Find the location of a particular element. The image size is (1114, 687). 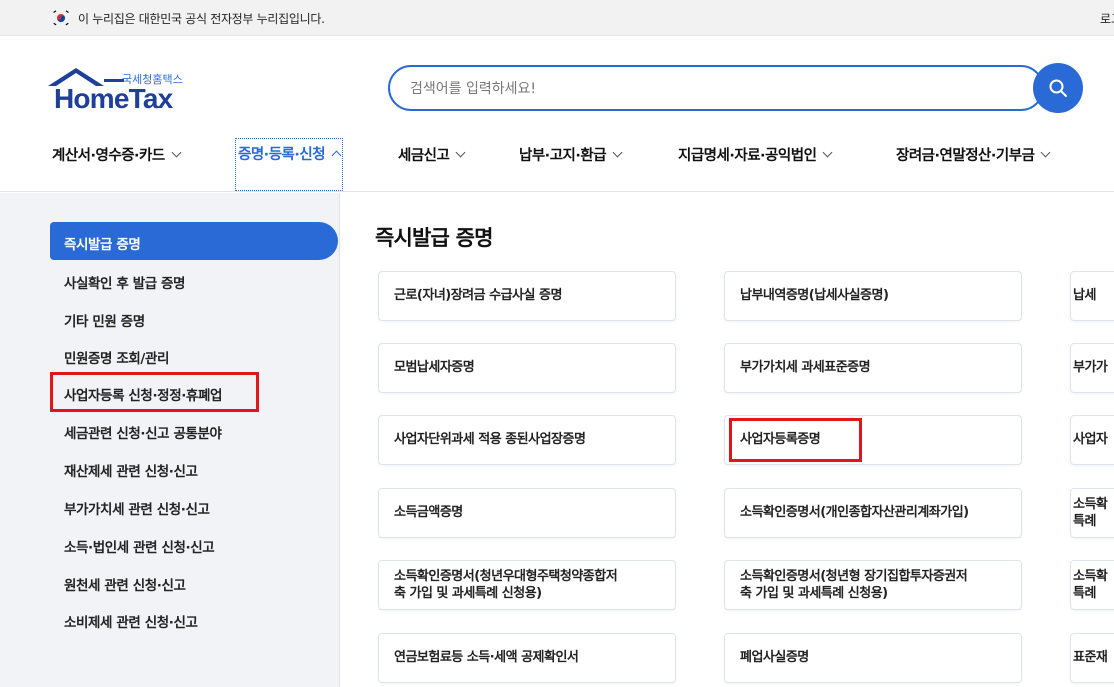

nav-certificate-registration: 증명·등록·신청 is located at coordinates (289, 164).